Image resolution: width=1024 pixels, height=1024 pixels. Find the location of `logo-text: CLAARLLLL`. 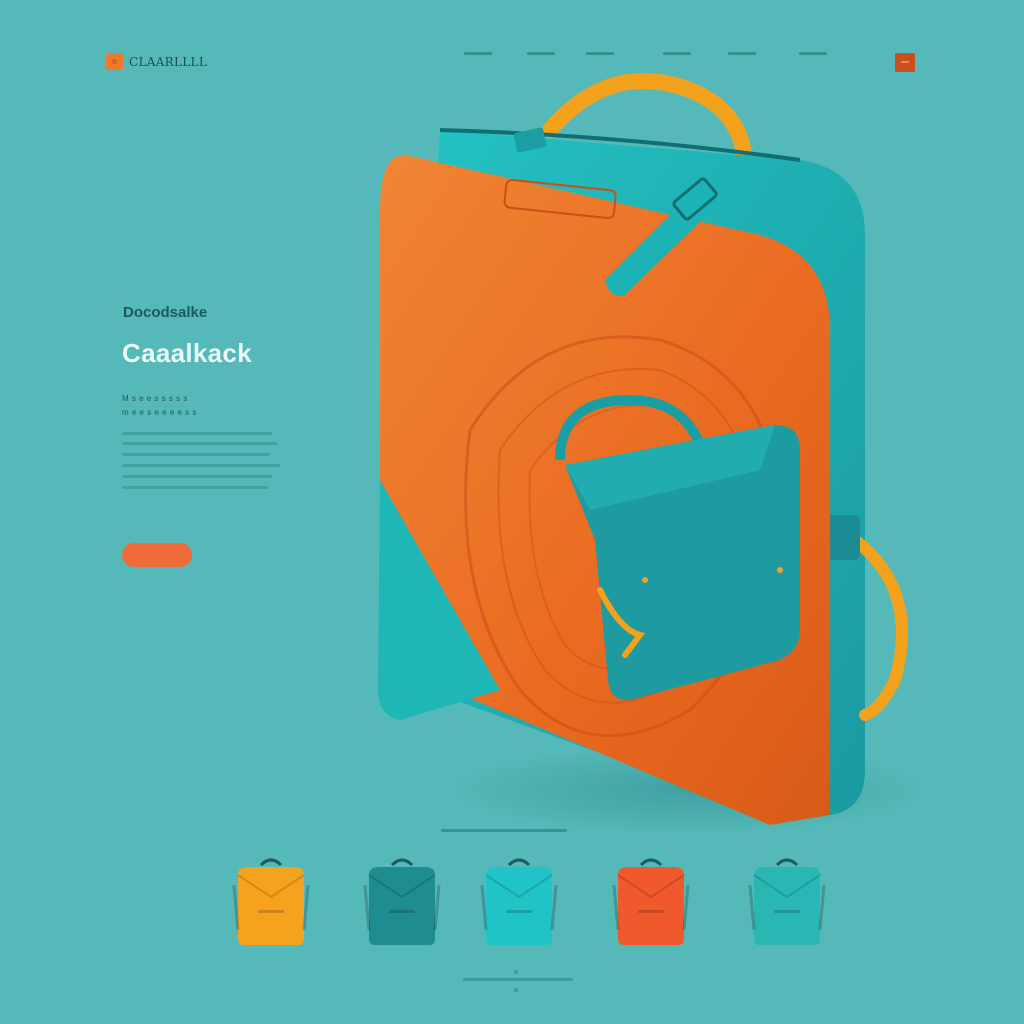

logo-text: CLAARLLLL is located at coordinates (168, 61).